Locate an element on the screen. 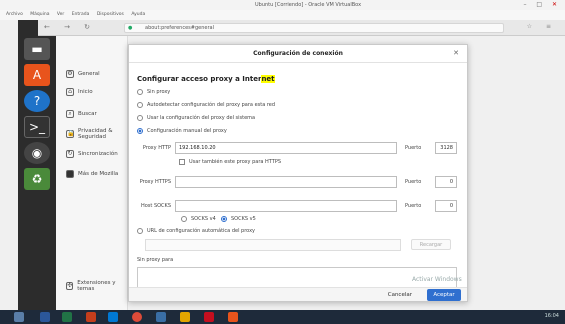  start-icon is located at coordinates (19, 317).